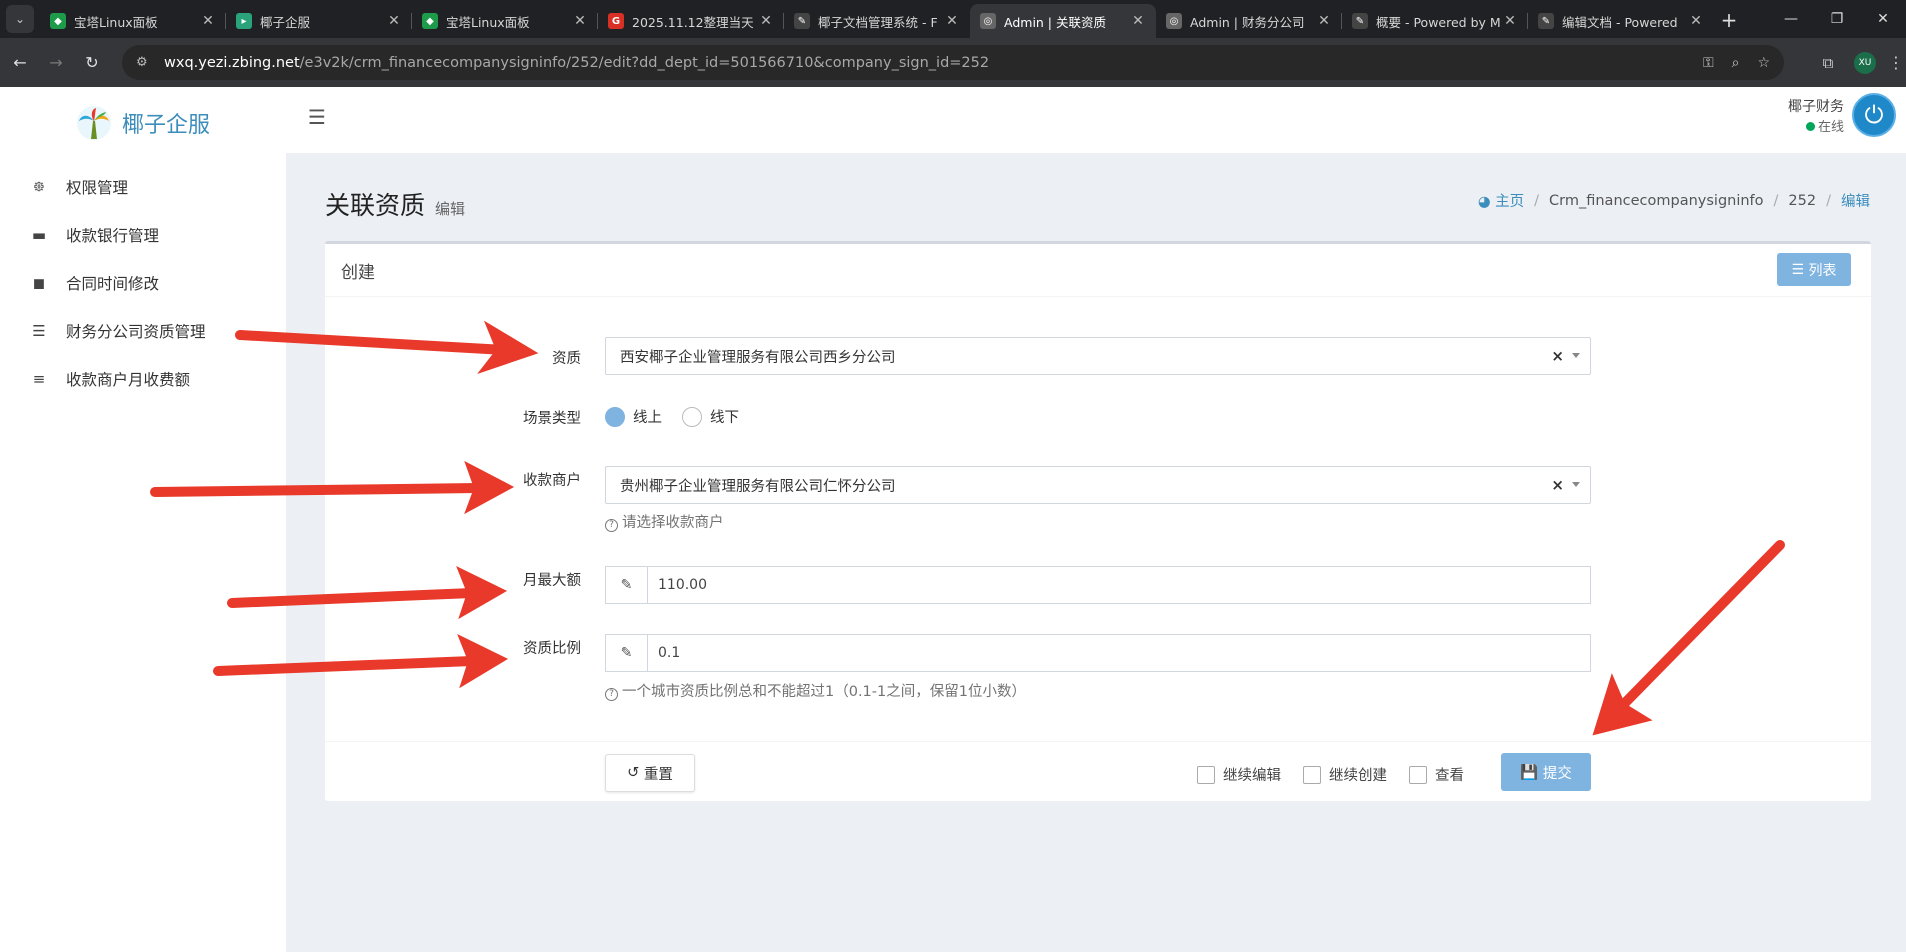 This screenshot has height=952, width=1906. I want to click on breadcrumb-item: 252, so click(1802, 201).